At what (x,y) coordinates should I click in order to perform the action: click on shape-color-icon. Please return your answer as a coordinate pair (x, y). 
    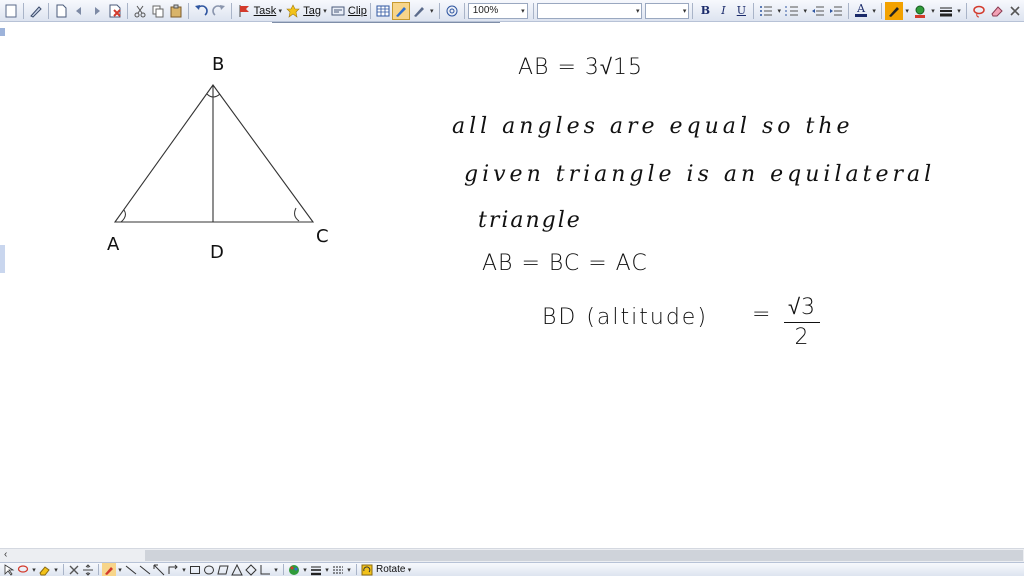
    Looking at the image, I should click on (920, 11).